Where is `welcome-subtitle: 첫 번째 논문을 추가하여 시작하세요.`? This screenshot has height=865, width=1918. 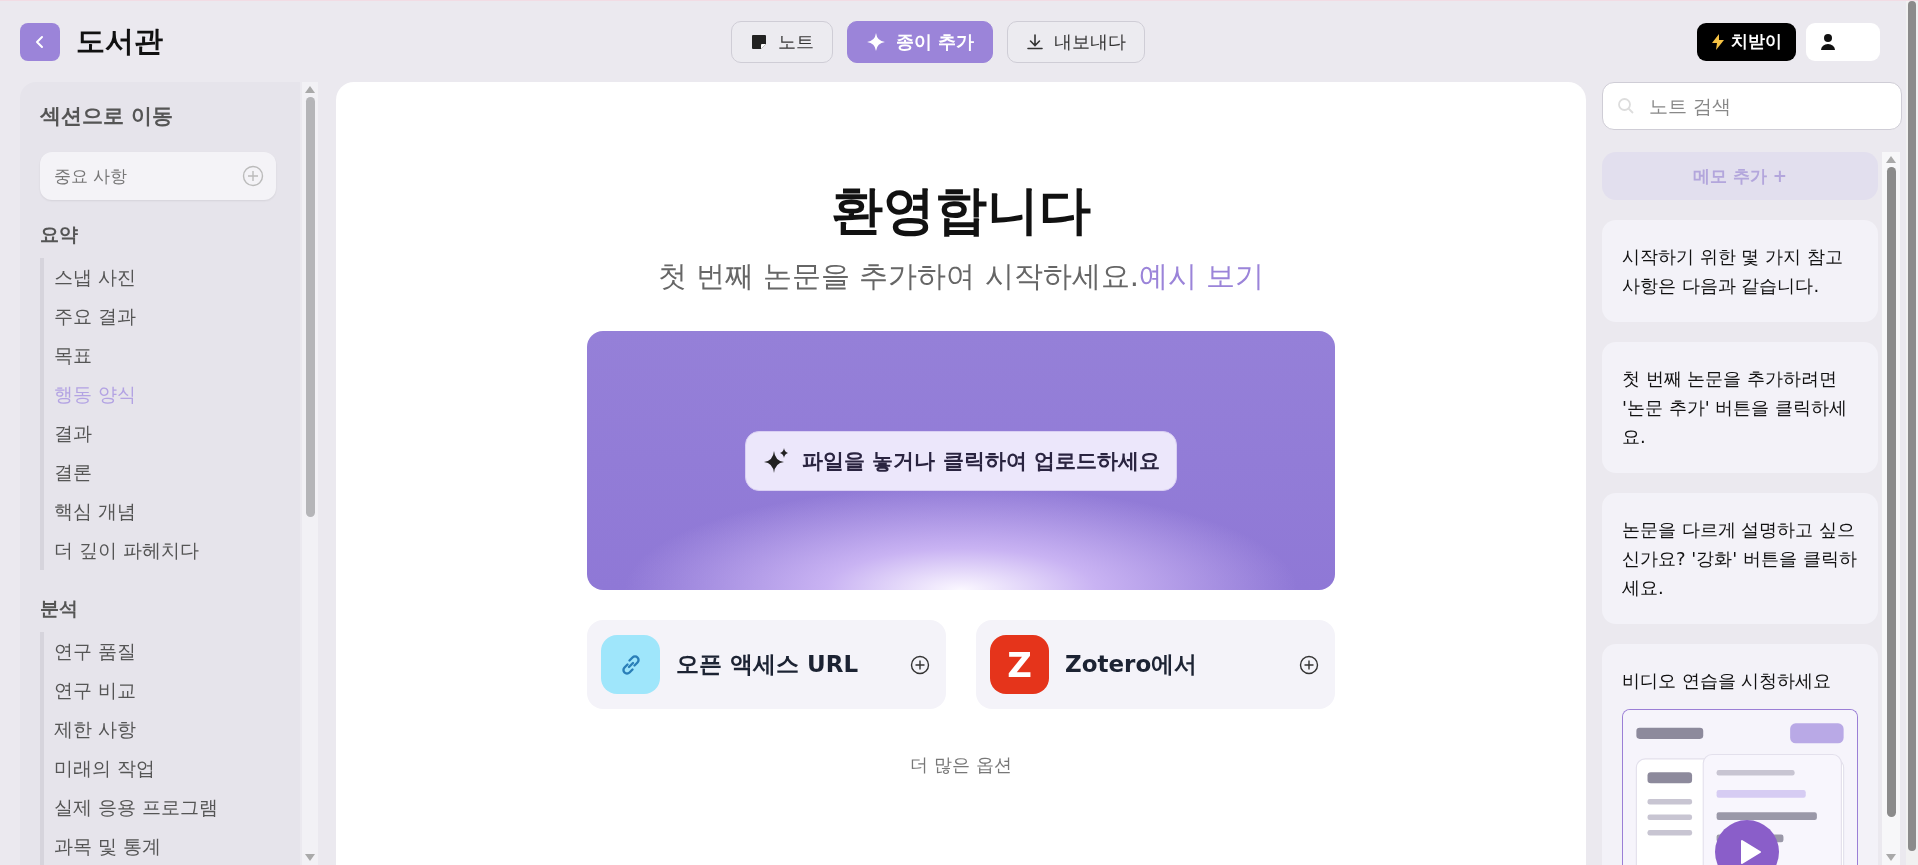 welcome-subtitle: 첫 번째 논문을 추가하여 시작하세요. is located at coordinates (898, 276).